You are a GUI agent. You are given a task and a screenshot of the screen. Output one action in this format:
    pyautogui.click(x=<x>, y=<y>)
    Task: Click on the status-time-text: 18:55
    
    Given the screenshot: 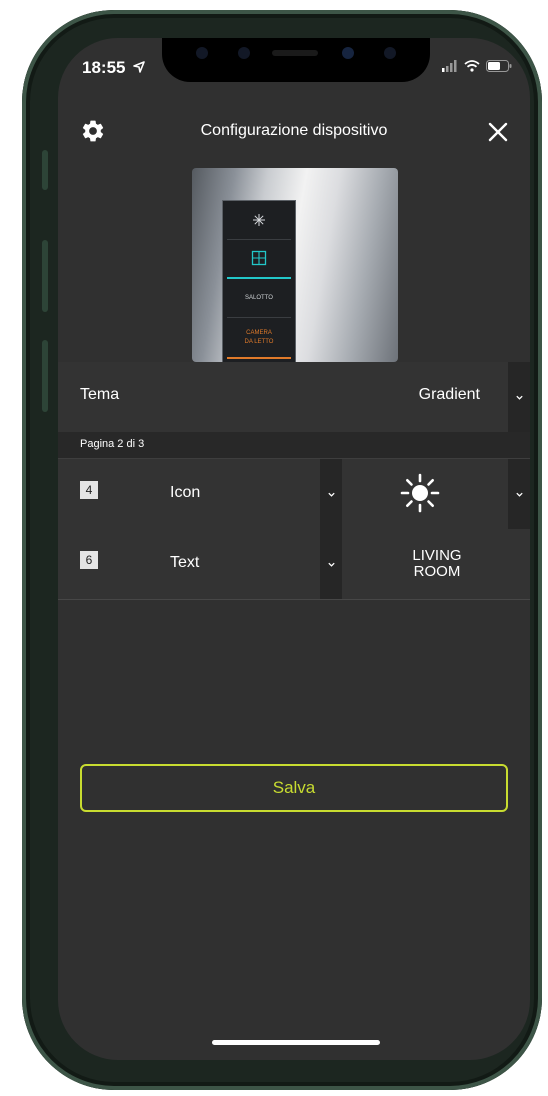 What is the action you would take?
    pyautogui.click(x=104, y=67)
    